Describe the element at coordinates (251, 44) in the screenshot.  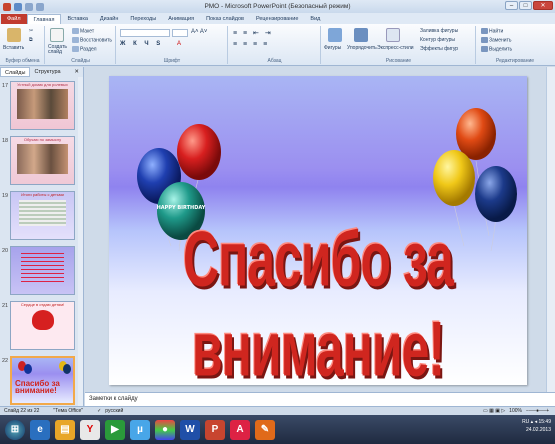
I see `align-icons: ≡ ≡ ≡ ≡` at that location.